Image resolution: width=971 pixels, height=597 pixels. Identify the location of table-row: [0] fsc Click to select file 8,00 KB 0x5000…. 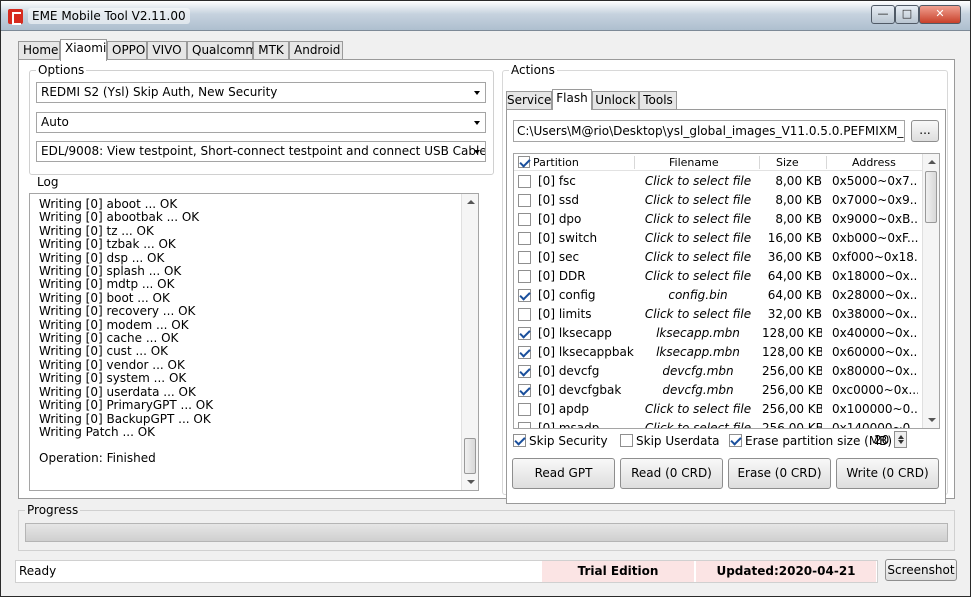
(719, 181).